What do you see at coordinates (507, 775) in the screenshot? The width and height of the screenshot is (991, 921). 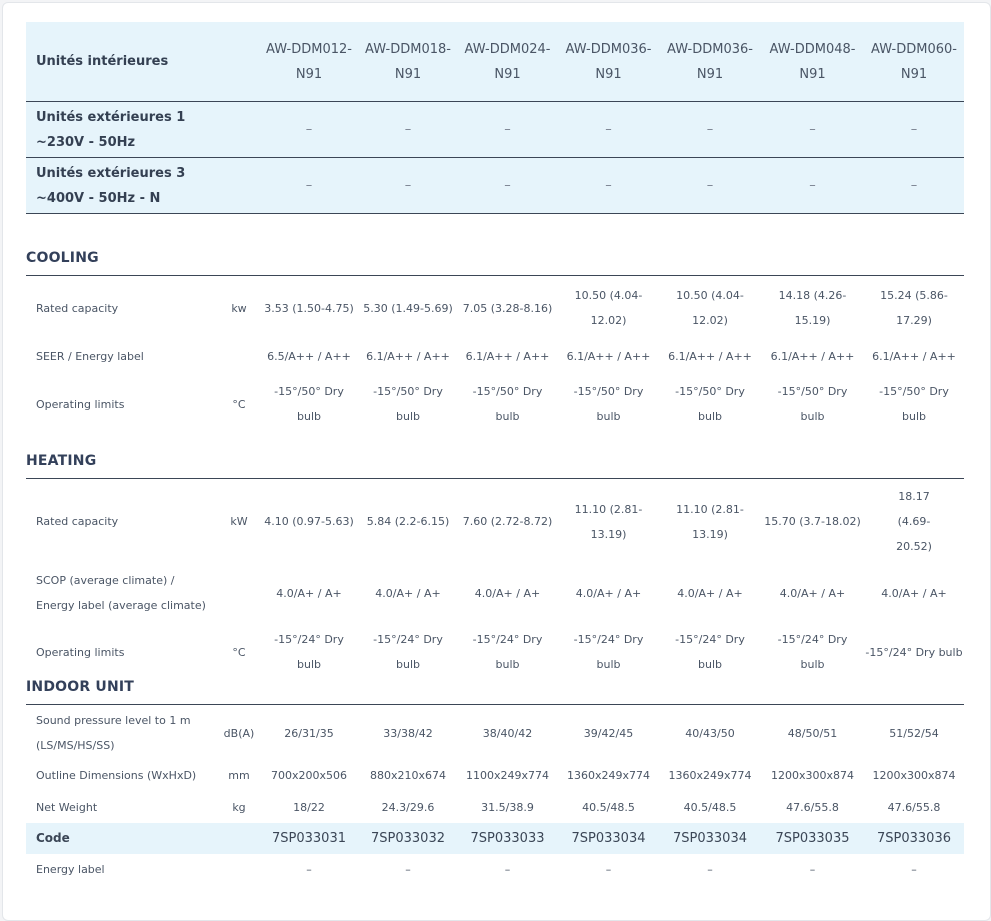 I see `cell: 1100x249x774` at bounding box center [507, 775].